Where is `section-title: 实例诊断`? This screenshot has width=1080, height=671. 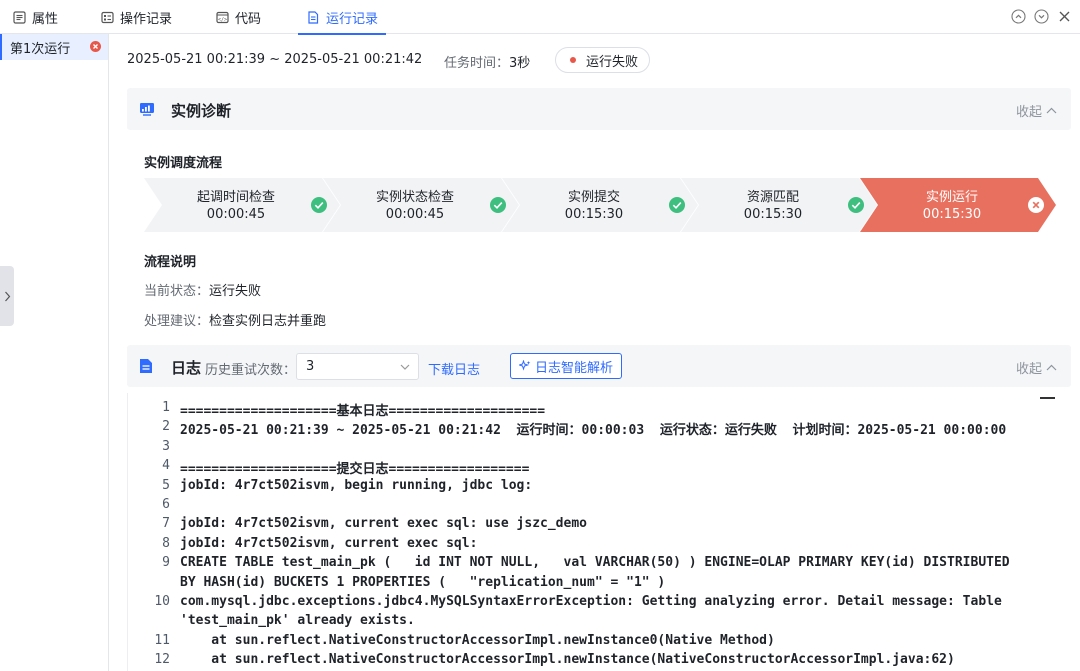
section-title: 实例诊断 is located at coordinates (201, 111).